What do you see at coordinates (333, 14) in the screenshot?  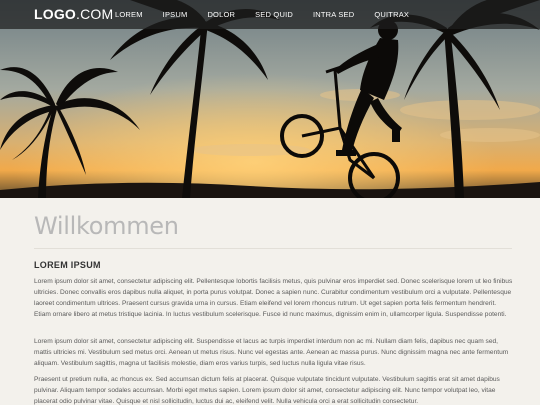 I see `nav-item-intra-sed: INTRA SED` at bounding box center [333, 14].